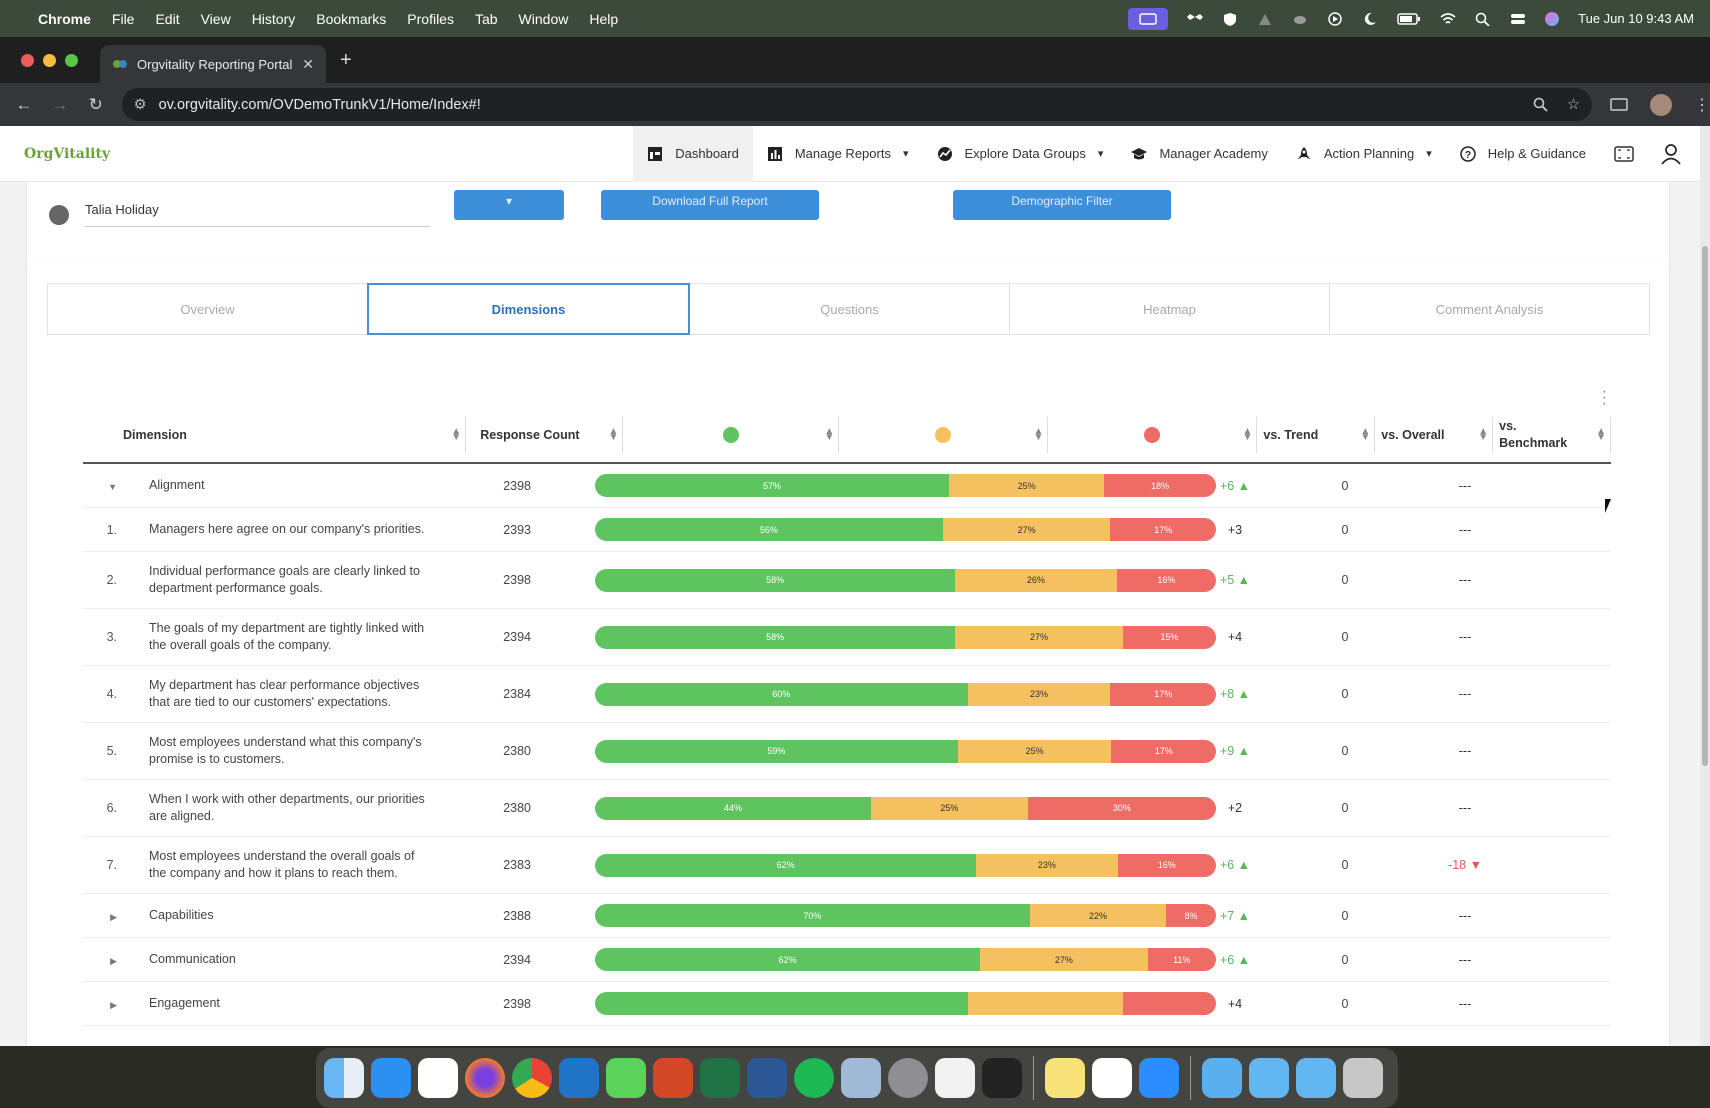  Describe the element at coordinates (1483, 19) in the screenshot. I see `spotlight-search-icon` at that location.